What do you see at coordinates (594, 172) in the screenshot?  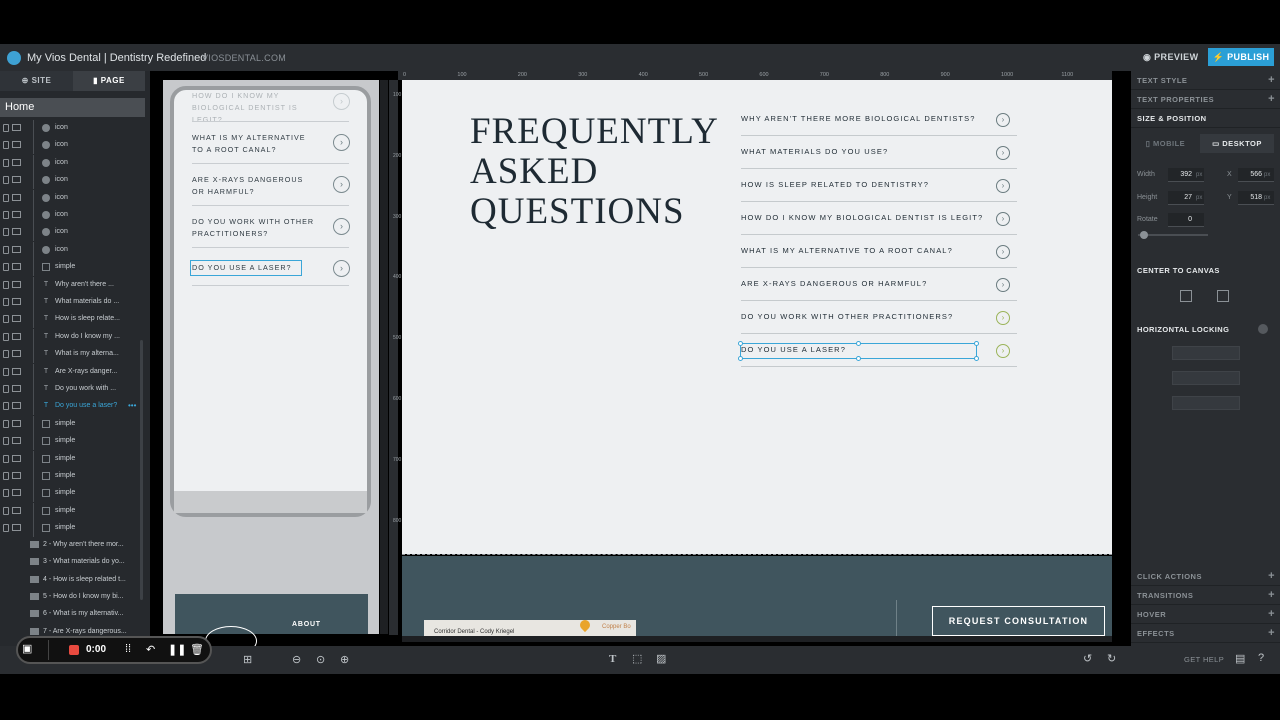 I see `faq-headline: FREQUENTLY ASKED QUESTIONS` at bounding box center [594, 172].